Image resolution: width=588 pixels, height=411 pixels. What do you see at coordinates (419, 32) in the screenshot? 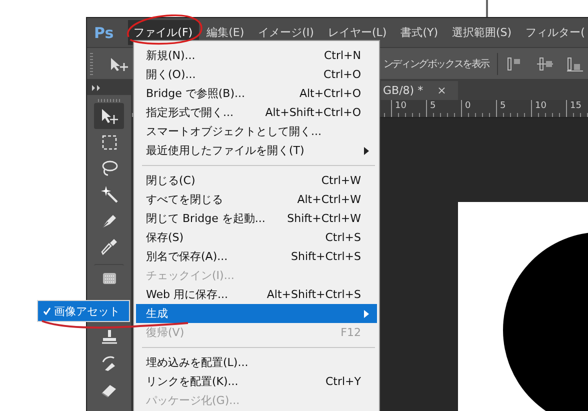
I see `menu-bar-item: 書式(Y)` at bounding box center [419, 32].